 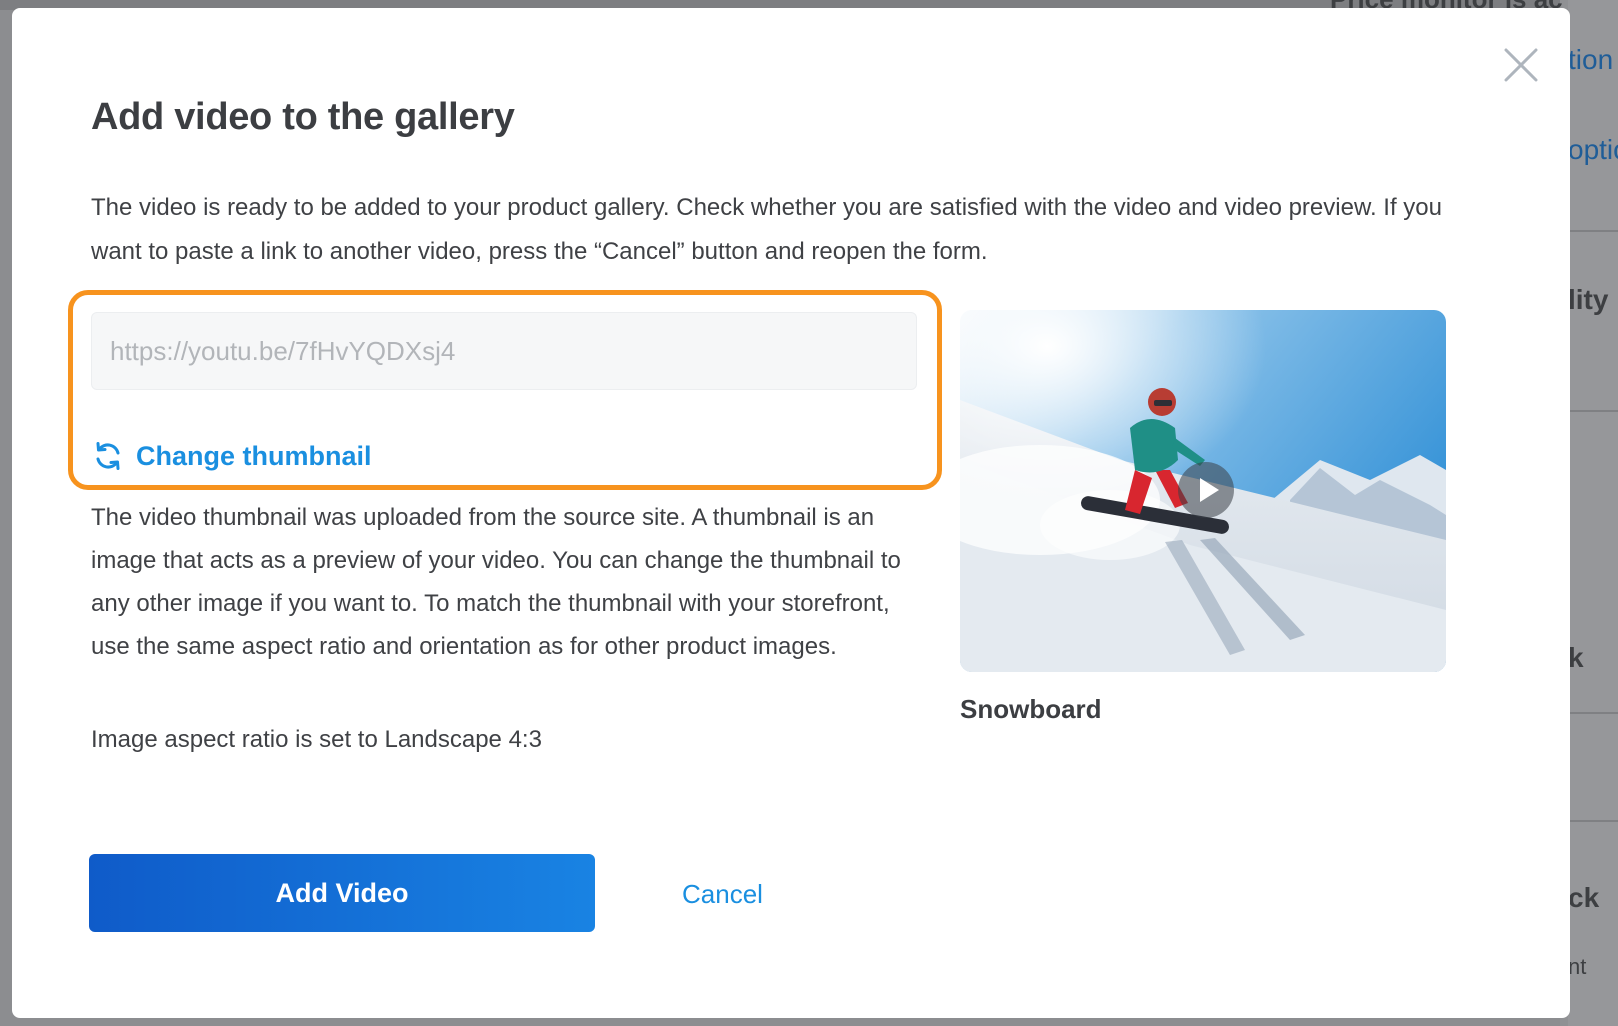 I want to click on change-thumbnail-link: Change thumbnail, so click(x=232, y=456).